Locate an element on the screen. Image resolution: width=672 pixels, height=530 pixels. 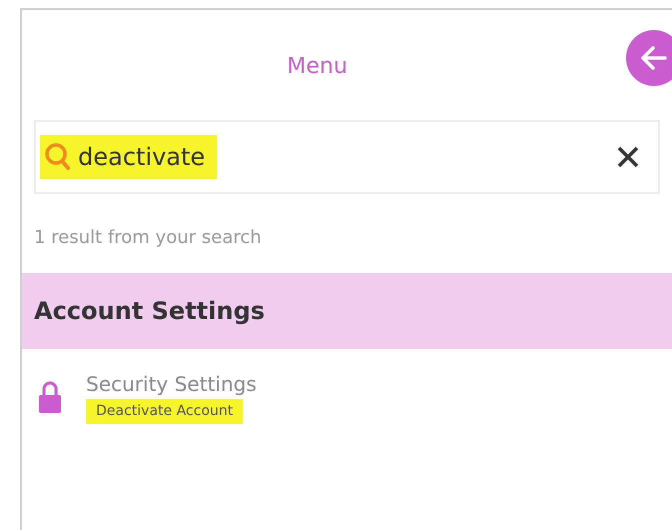
lock-icon is located at coordinates (50, 397).